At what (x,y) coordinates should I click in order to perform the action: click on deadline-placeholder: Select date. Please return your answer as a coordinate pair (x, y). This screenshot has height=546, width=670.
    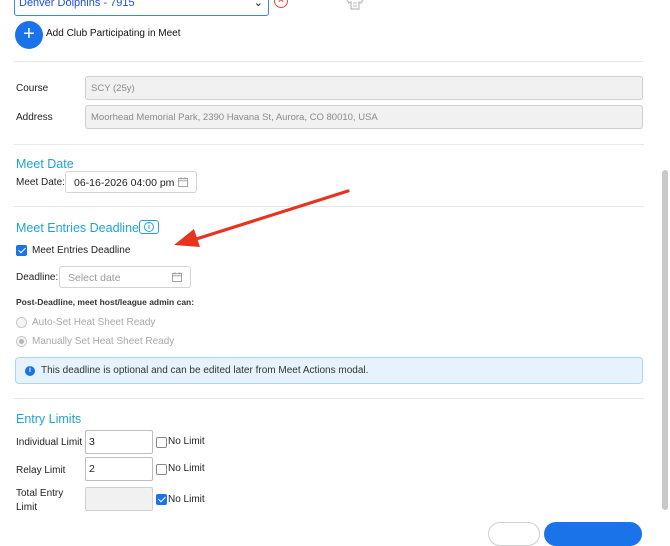
    Looking at the image, I should click on (94, 278).